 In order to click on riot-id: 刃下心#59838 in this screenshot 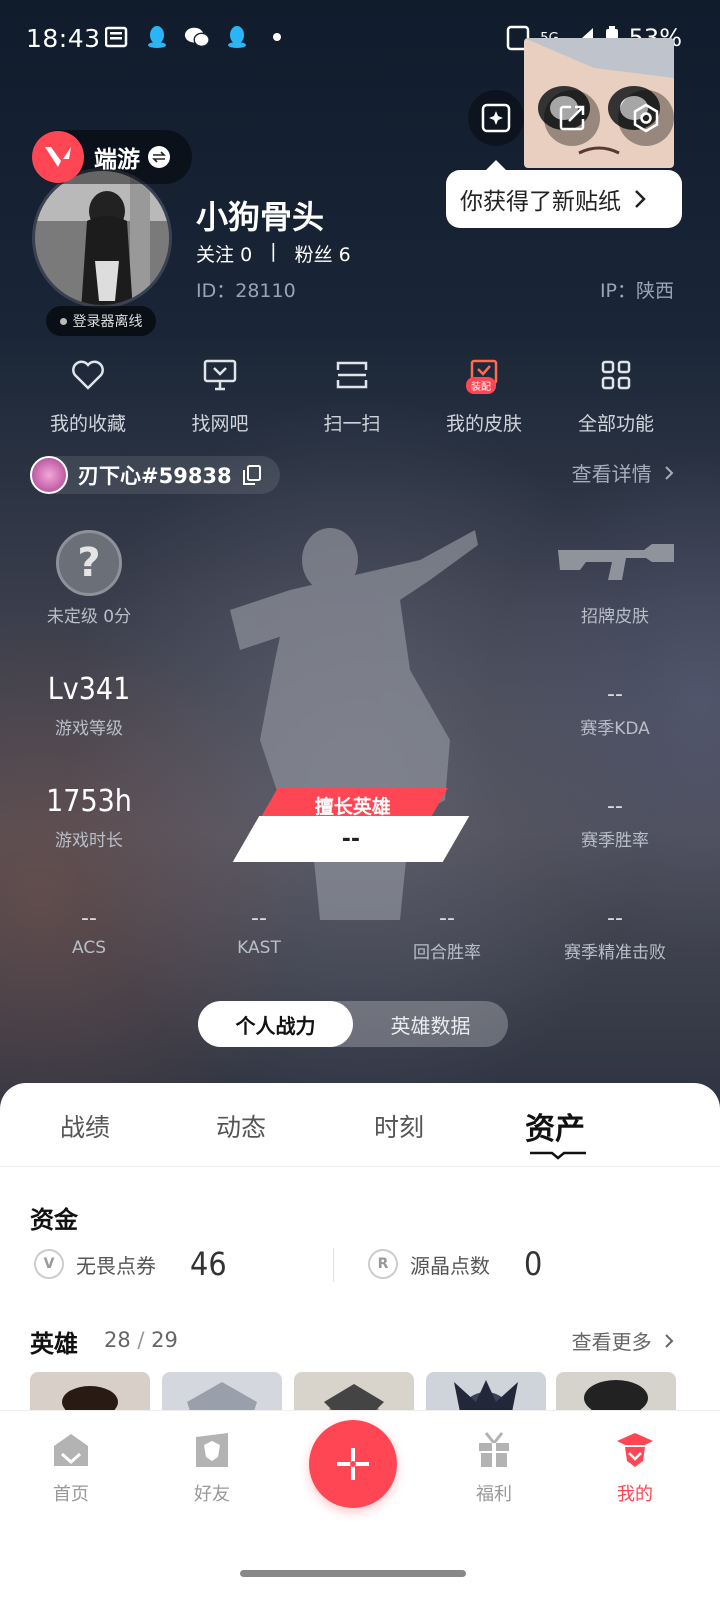, I will do `click(155, 476)`.